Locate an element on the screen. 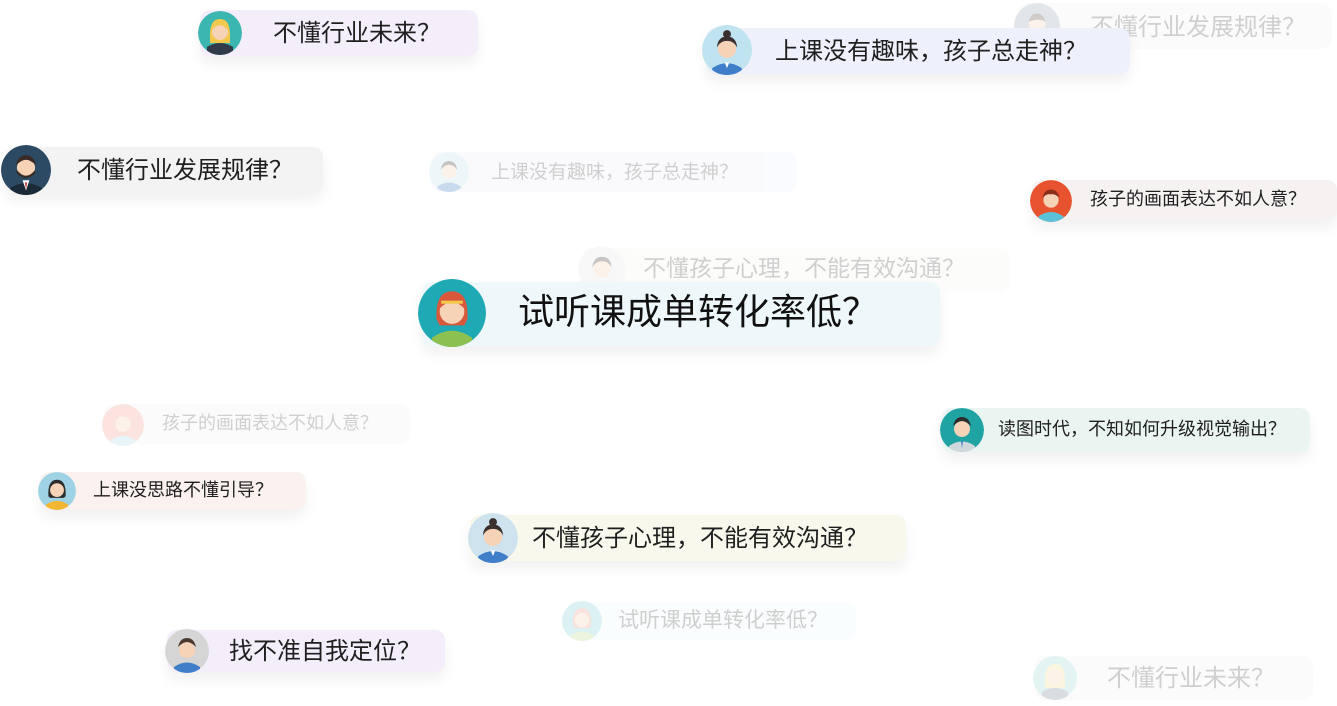 The image size is (1337, 706). bubble-text: 找不准自我定位？ is located at coordinates (325, 651).